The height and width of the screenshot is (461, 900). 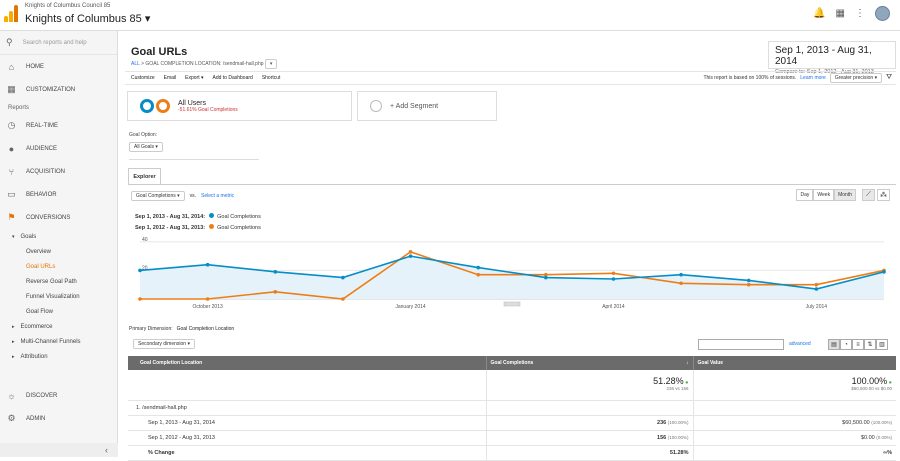 What do you see at coordinates (170, 78) in the screenshot?
I see `email-button: Email` at bounding box center [170, 78].